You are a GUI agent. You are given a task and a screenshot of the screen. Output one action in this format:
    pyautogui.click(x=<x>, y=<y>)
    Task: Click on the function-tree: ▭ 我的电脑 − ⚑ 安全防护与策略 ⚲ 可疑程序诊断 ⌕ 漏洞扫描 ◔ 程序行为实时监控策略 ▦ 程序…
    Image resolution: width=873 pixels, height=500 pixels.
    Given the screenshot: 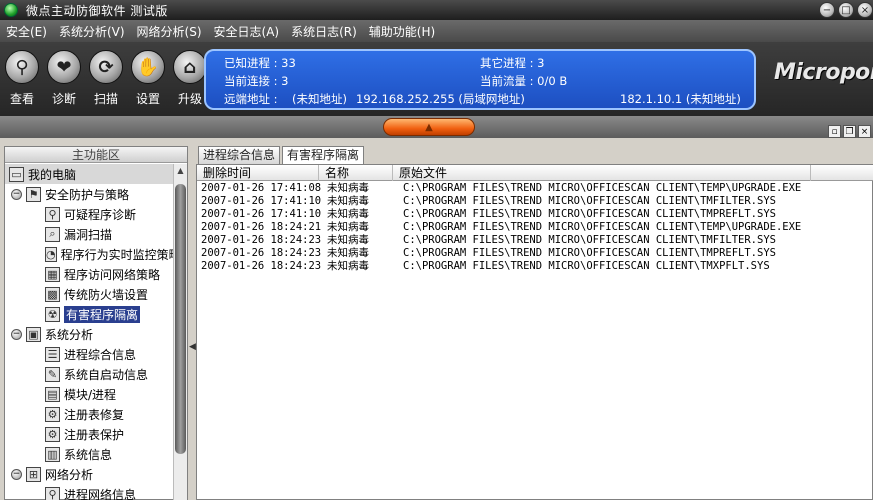 What is the action you would take?
    pyautogui.click(x=89, y=332)
    